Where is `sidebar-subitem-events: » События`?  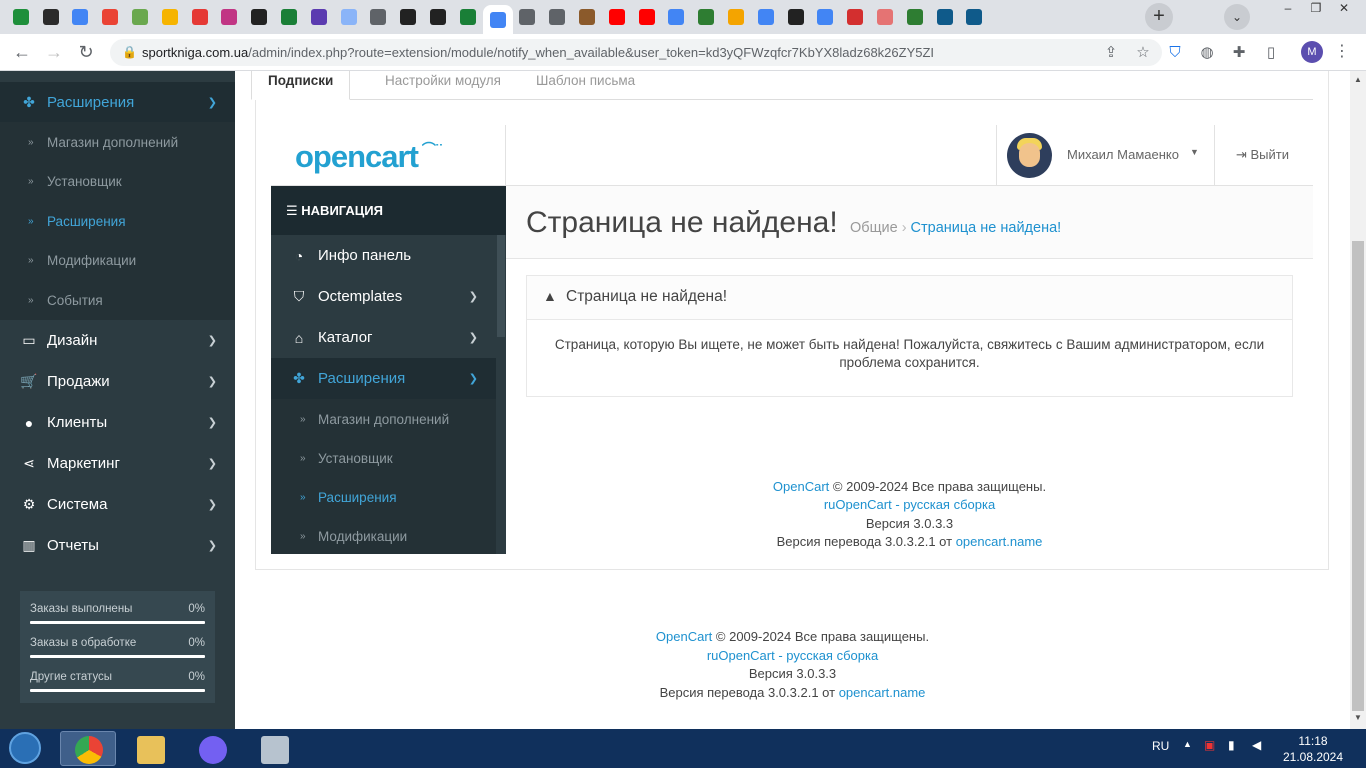
sidebar-subitem-events: » События is located at coordinates (117, 300).